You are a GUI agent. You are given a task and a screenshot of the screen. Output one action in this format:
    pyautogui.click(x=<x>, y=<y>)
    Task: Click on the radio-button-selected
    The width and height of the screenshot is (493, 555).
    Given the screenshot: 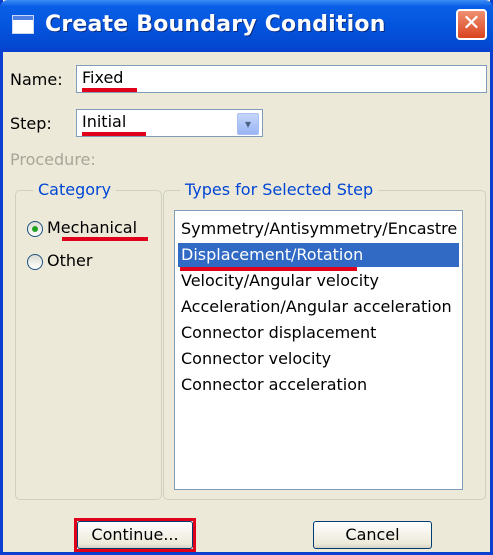 What is the action you would take?
    pyautogui.click(x=35, y=229)
    